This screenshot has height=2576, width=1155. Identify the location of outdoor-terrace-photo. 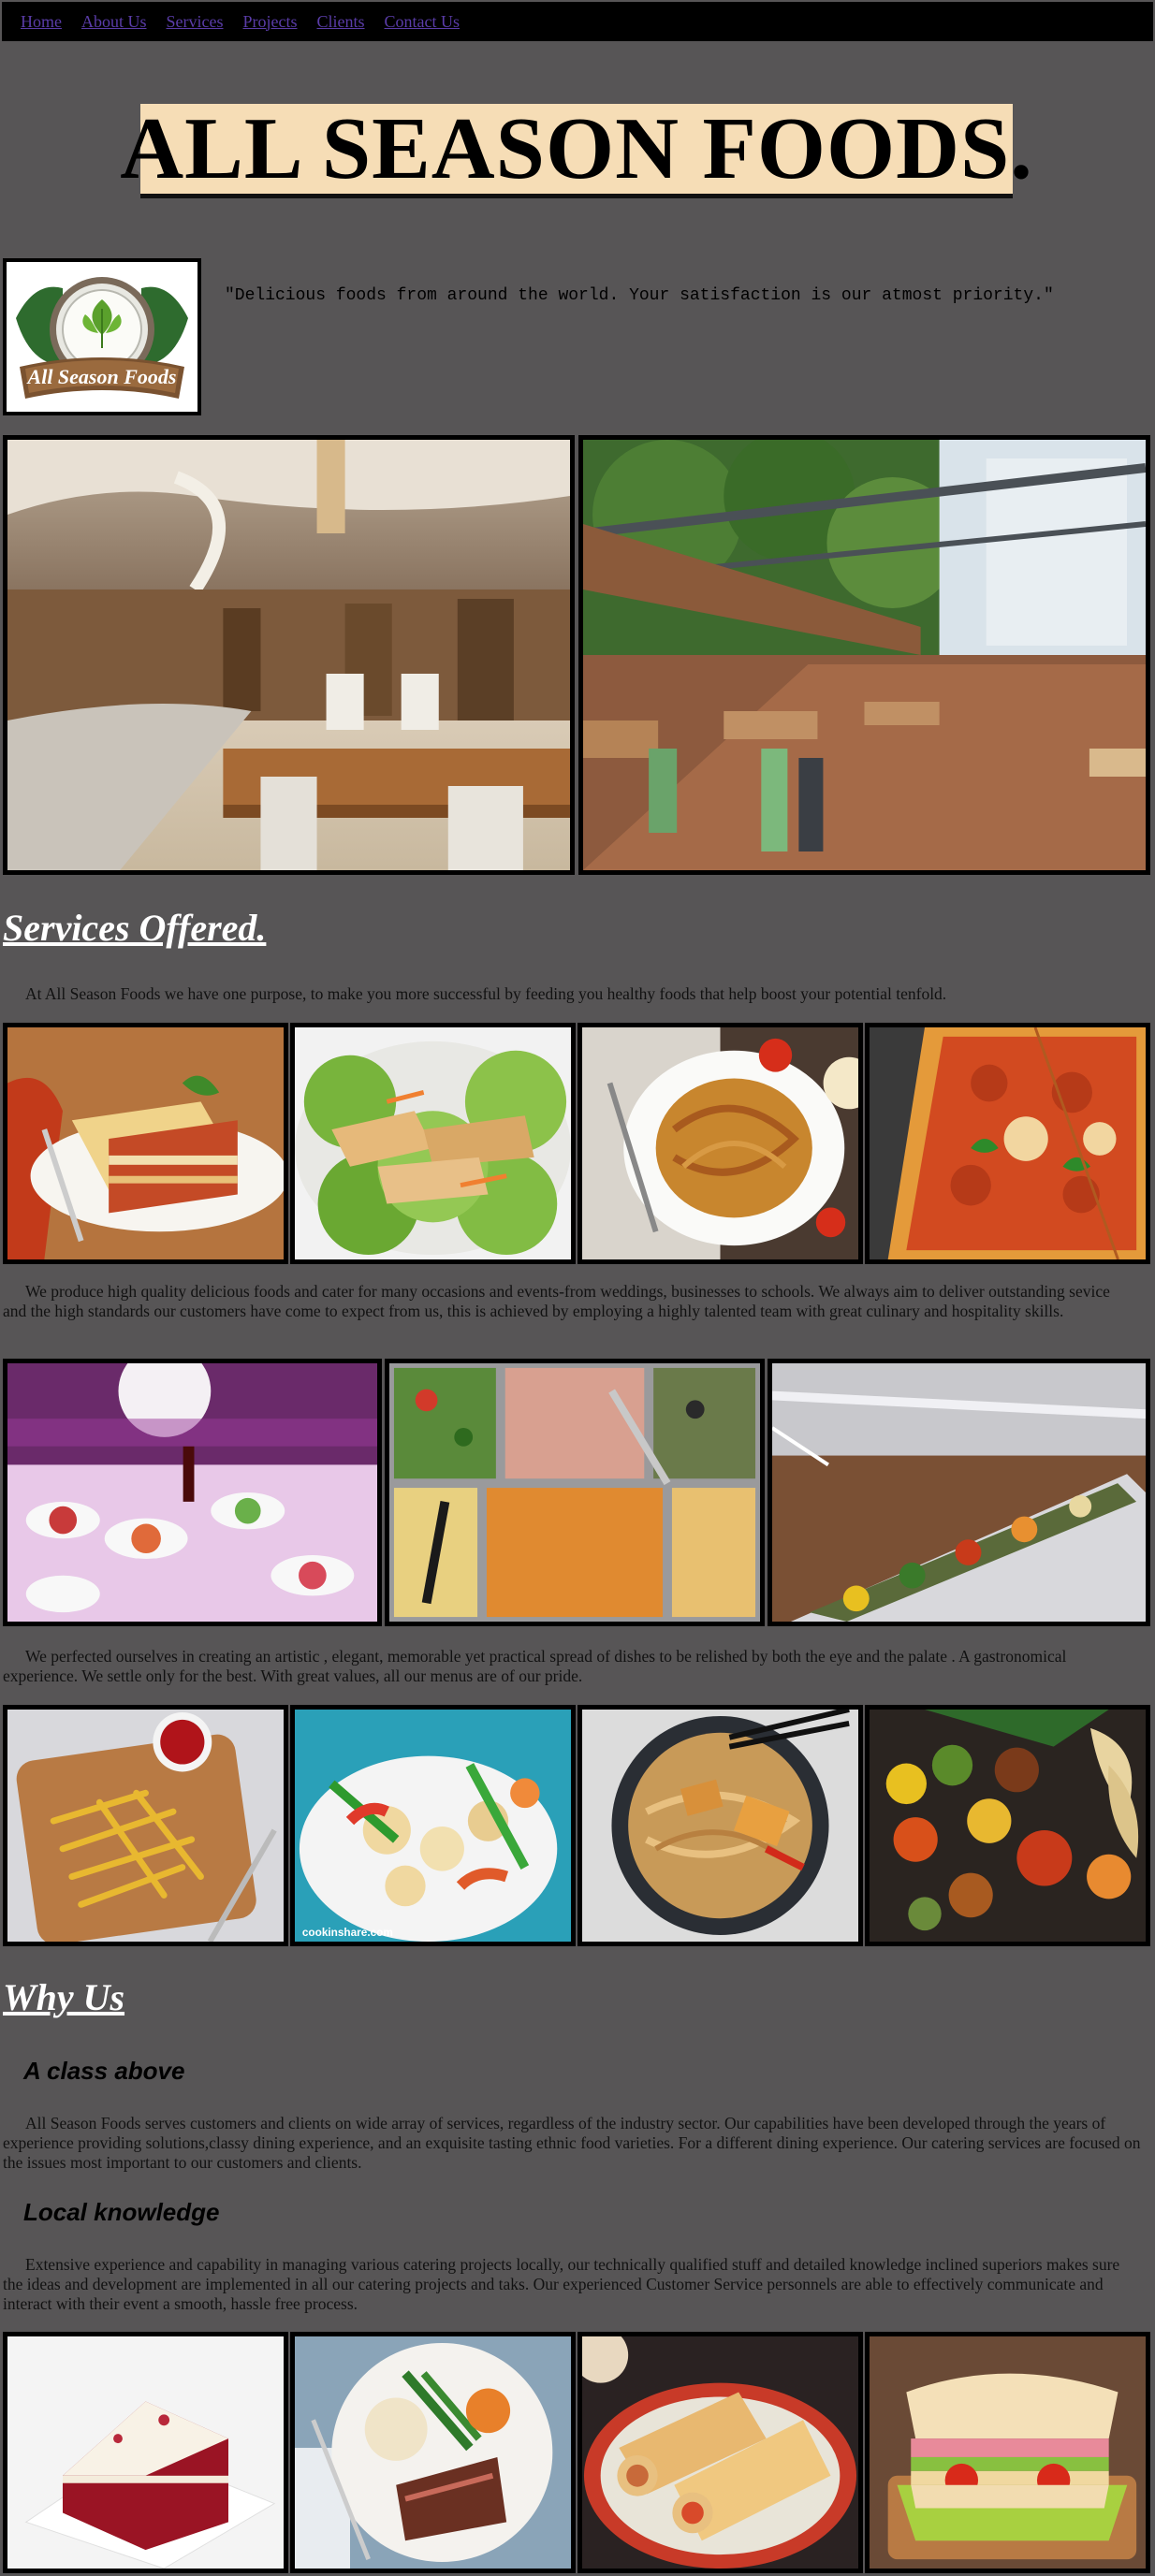
(864, 655).